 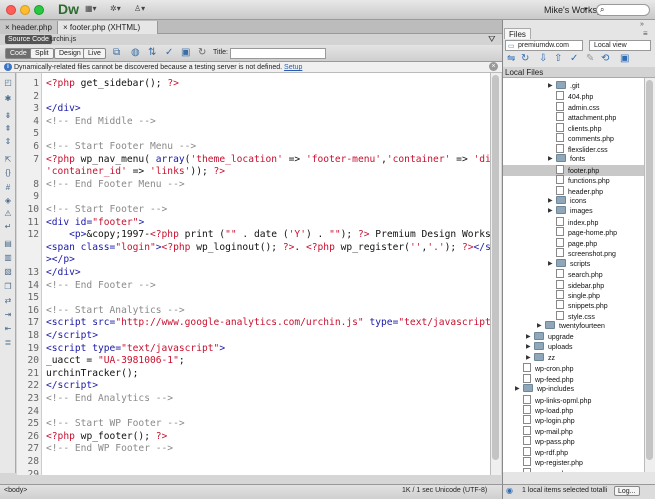 I want to click on filter-icon: ⛛, so click(x=492, y=39).